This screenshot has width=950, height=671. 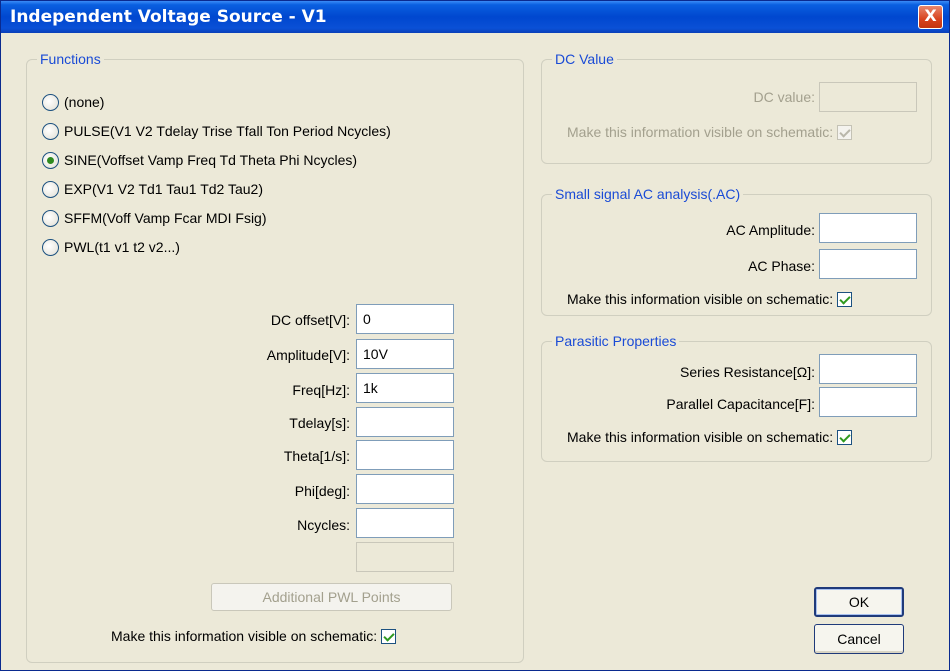 What do you see at coordinates (747, 372) in the screenshot?
I see `series-resistance-label: Series Resistance[Ω]:` at bounding box center [747, 372].